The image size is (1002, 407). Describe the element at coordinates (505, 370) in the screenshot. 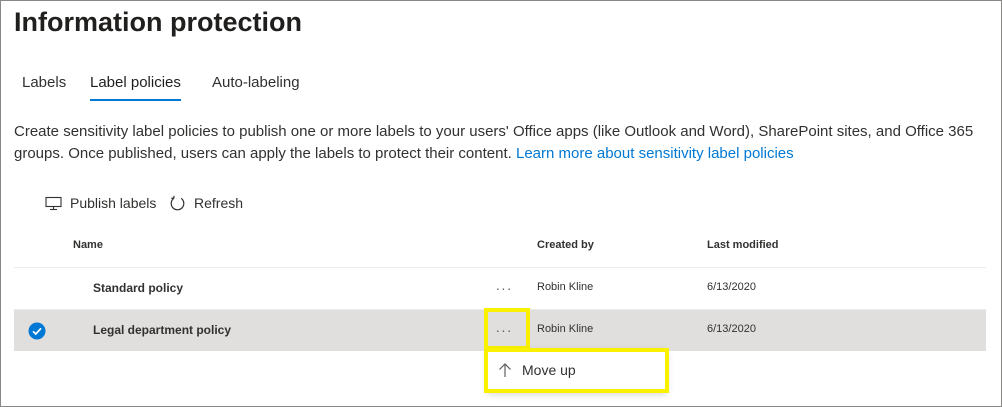

I see `arrow-up-icon` at that location.